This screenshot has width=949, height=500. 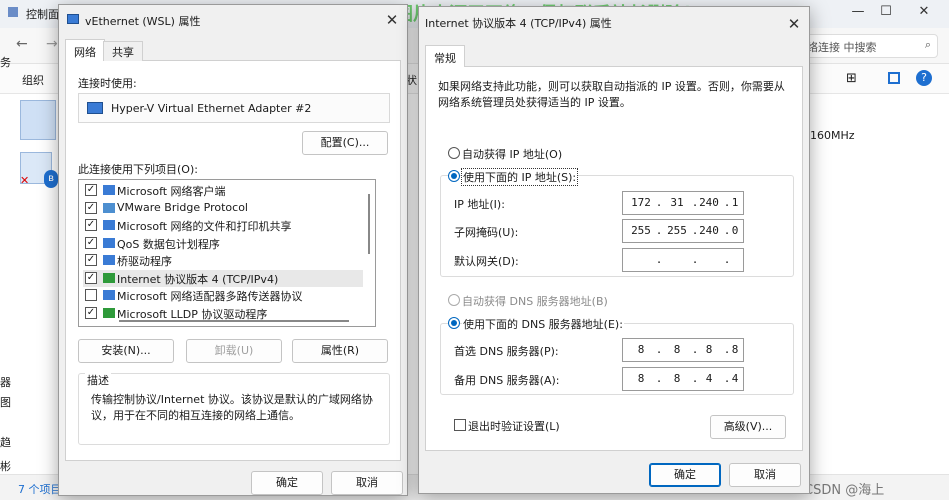 I want to click on network-adapter-icon, so click(x=38, y=120).